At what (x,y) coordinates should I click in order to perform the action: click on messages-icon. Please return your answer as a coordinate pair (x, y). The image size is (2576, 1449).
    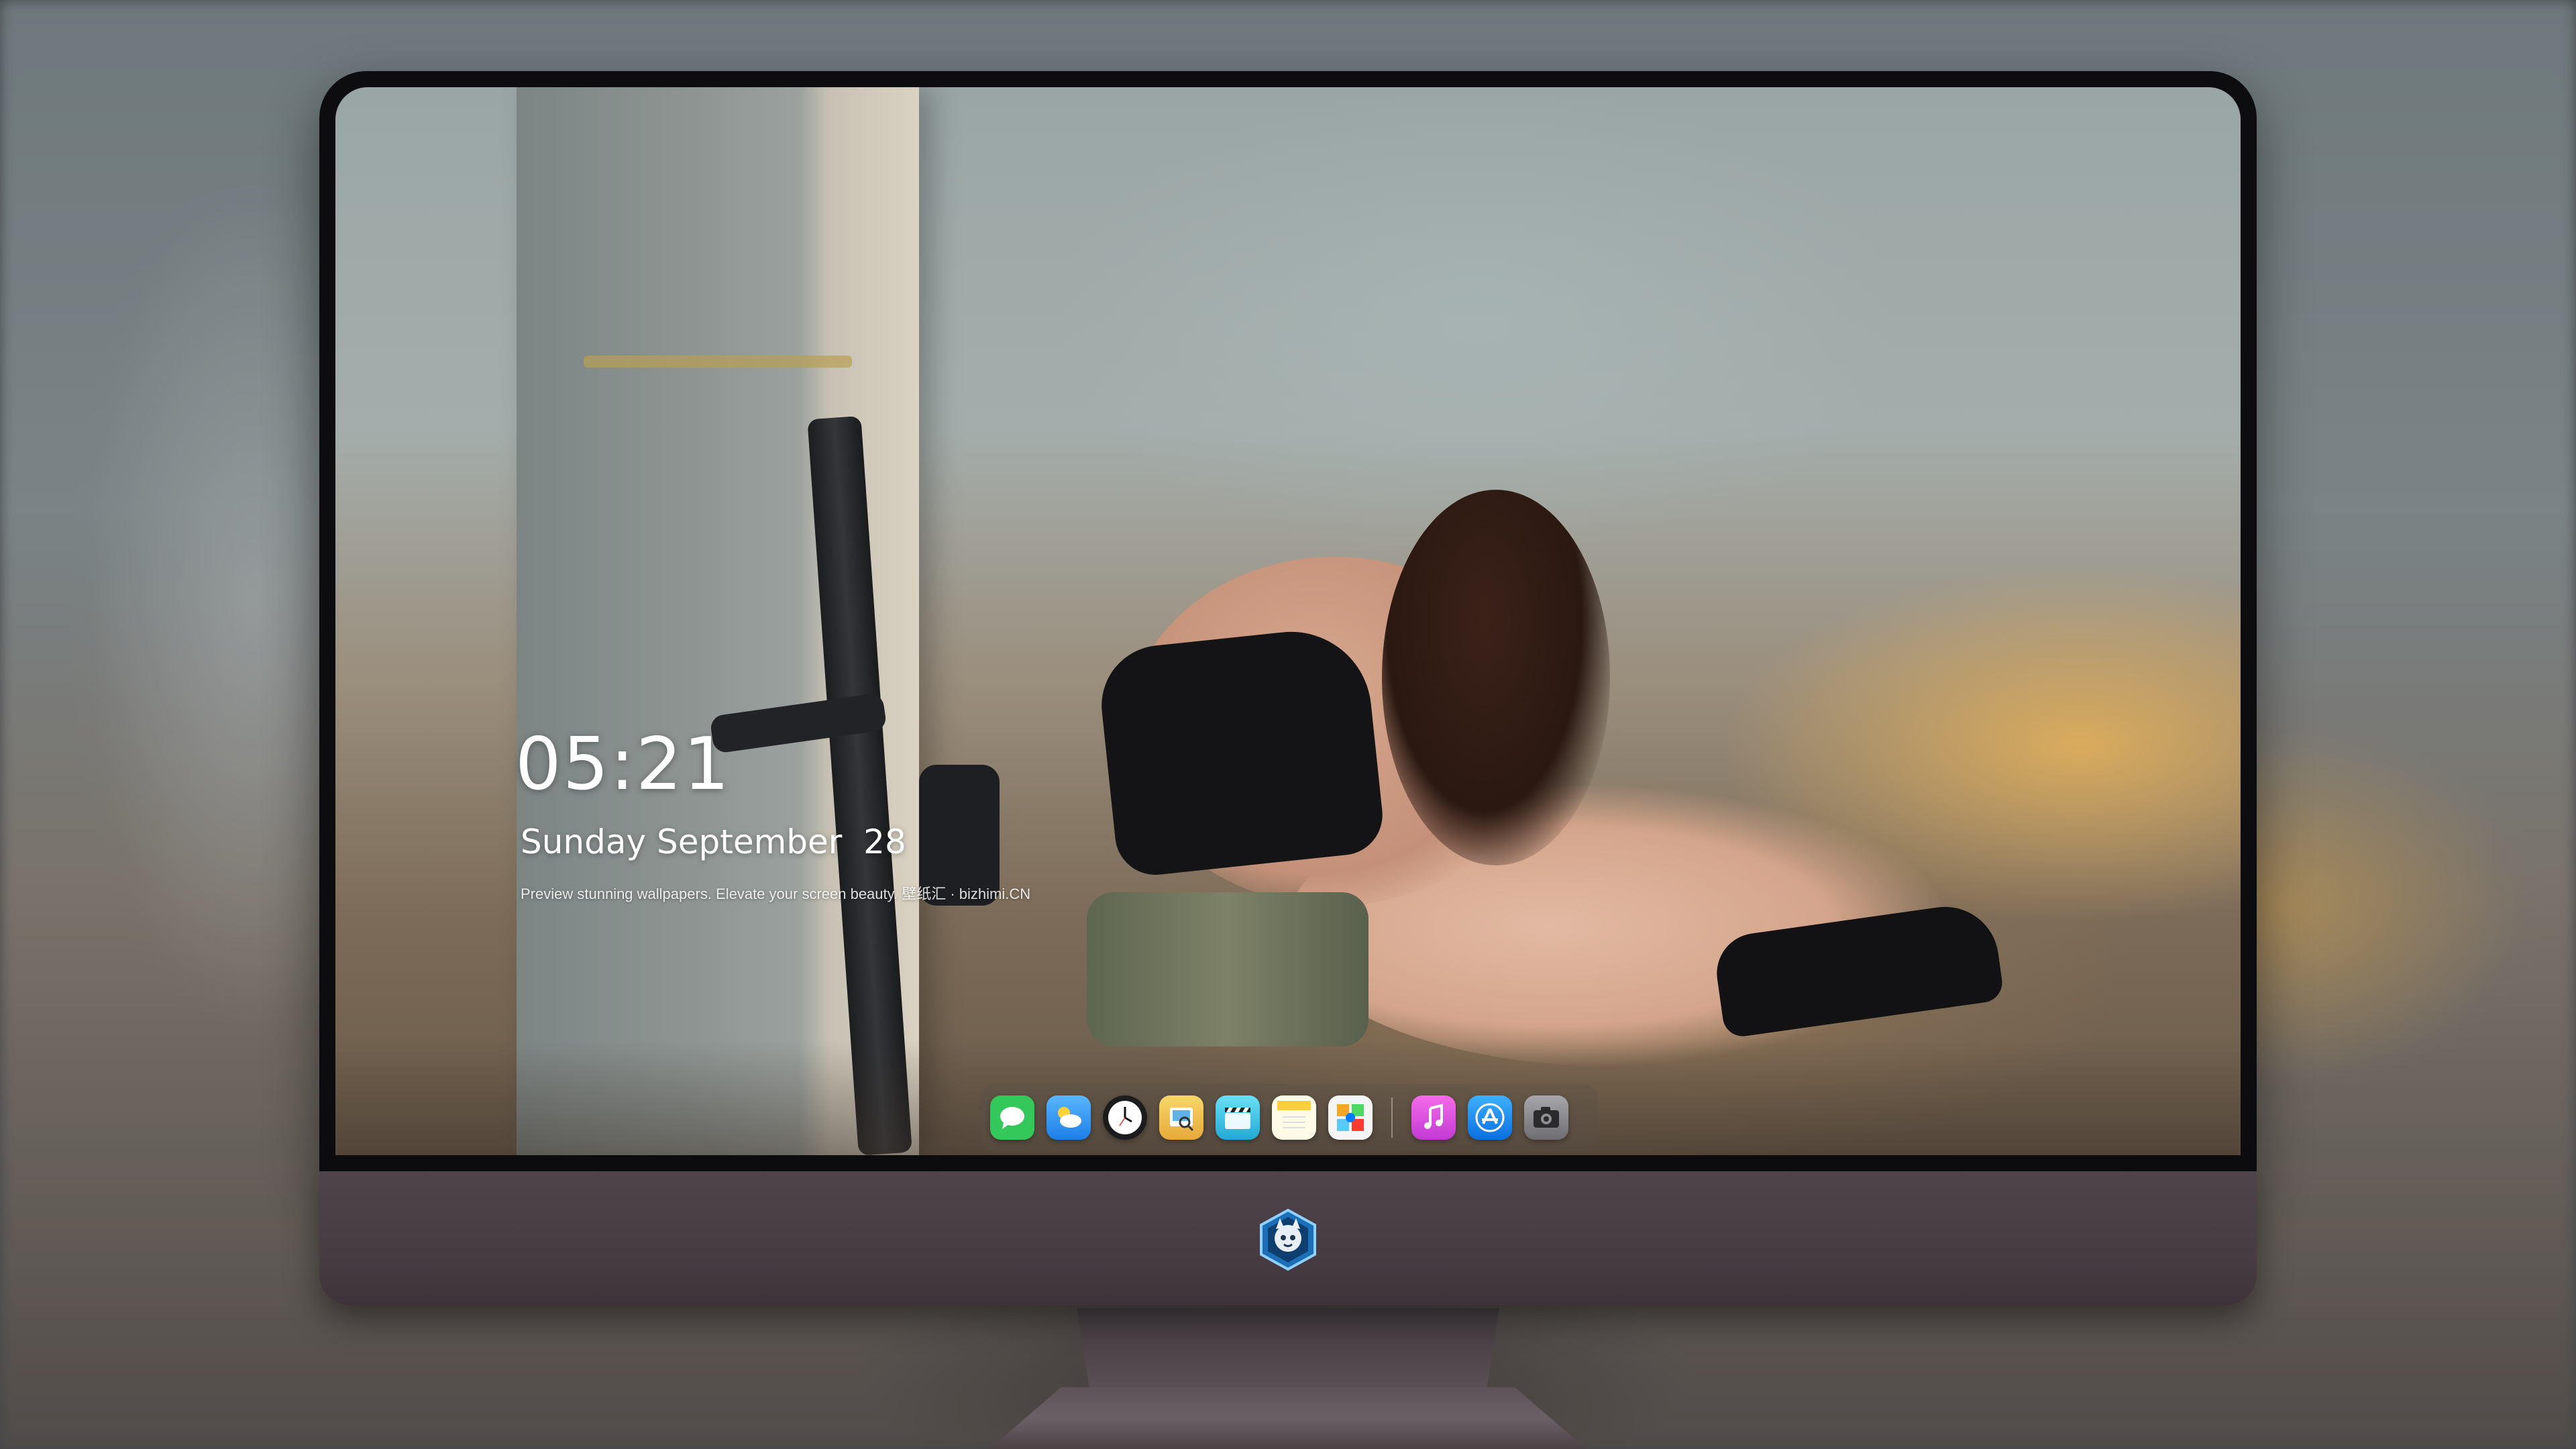
    Looking at the image, I should click on (1012, 1117).